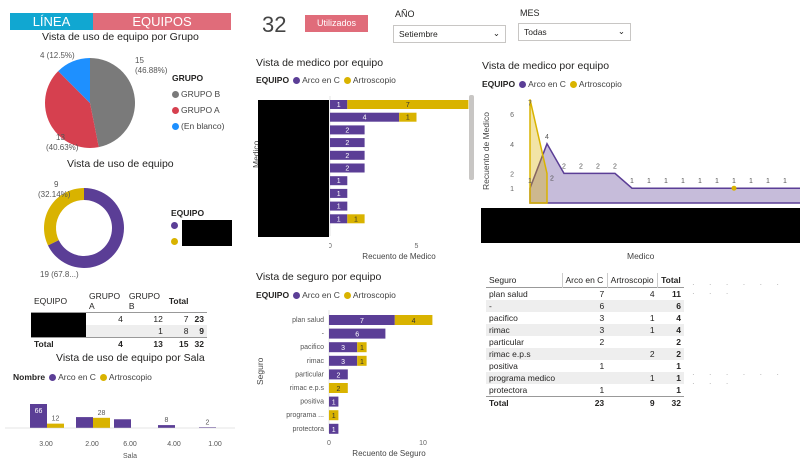 The image size is (800, 459). I want to click on area-tick-label: 1, so click(512, 189).